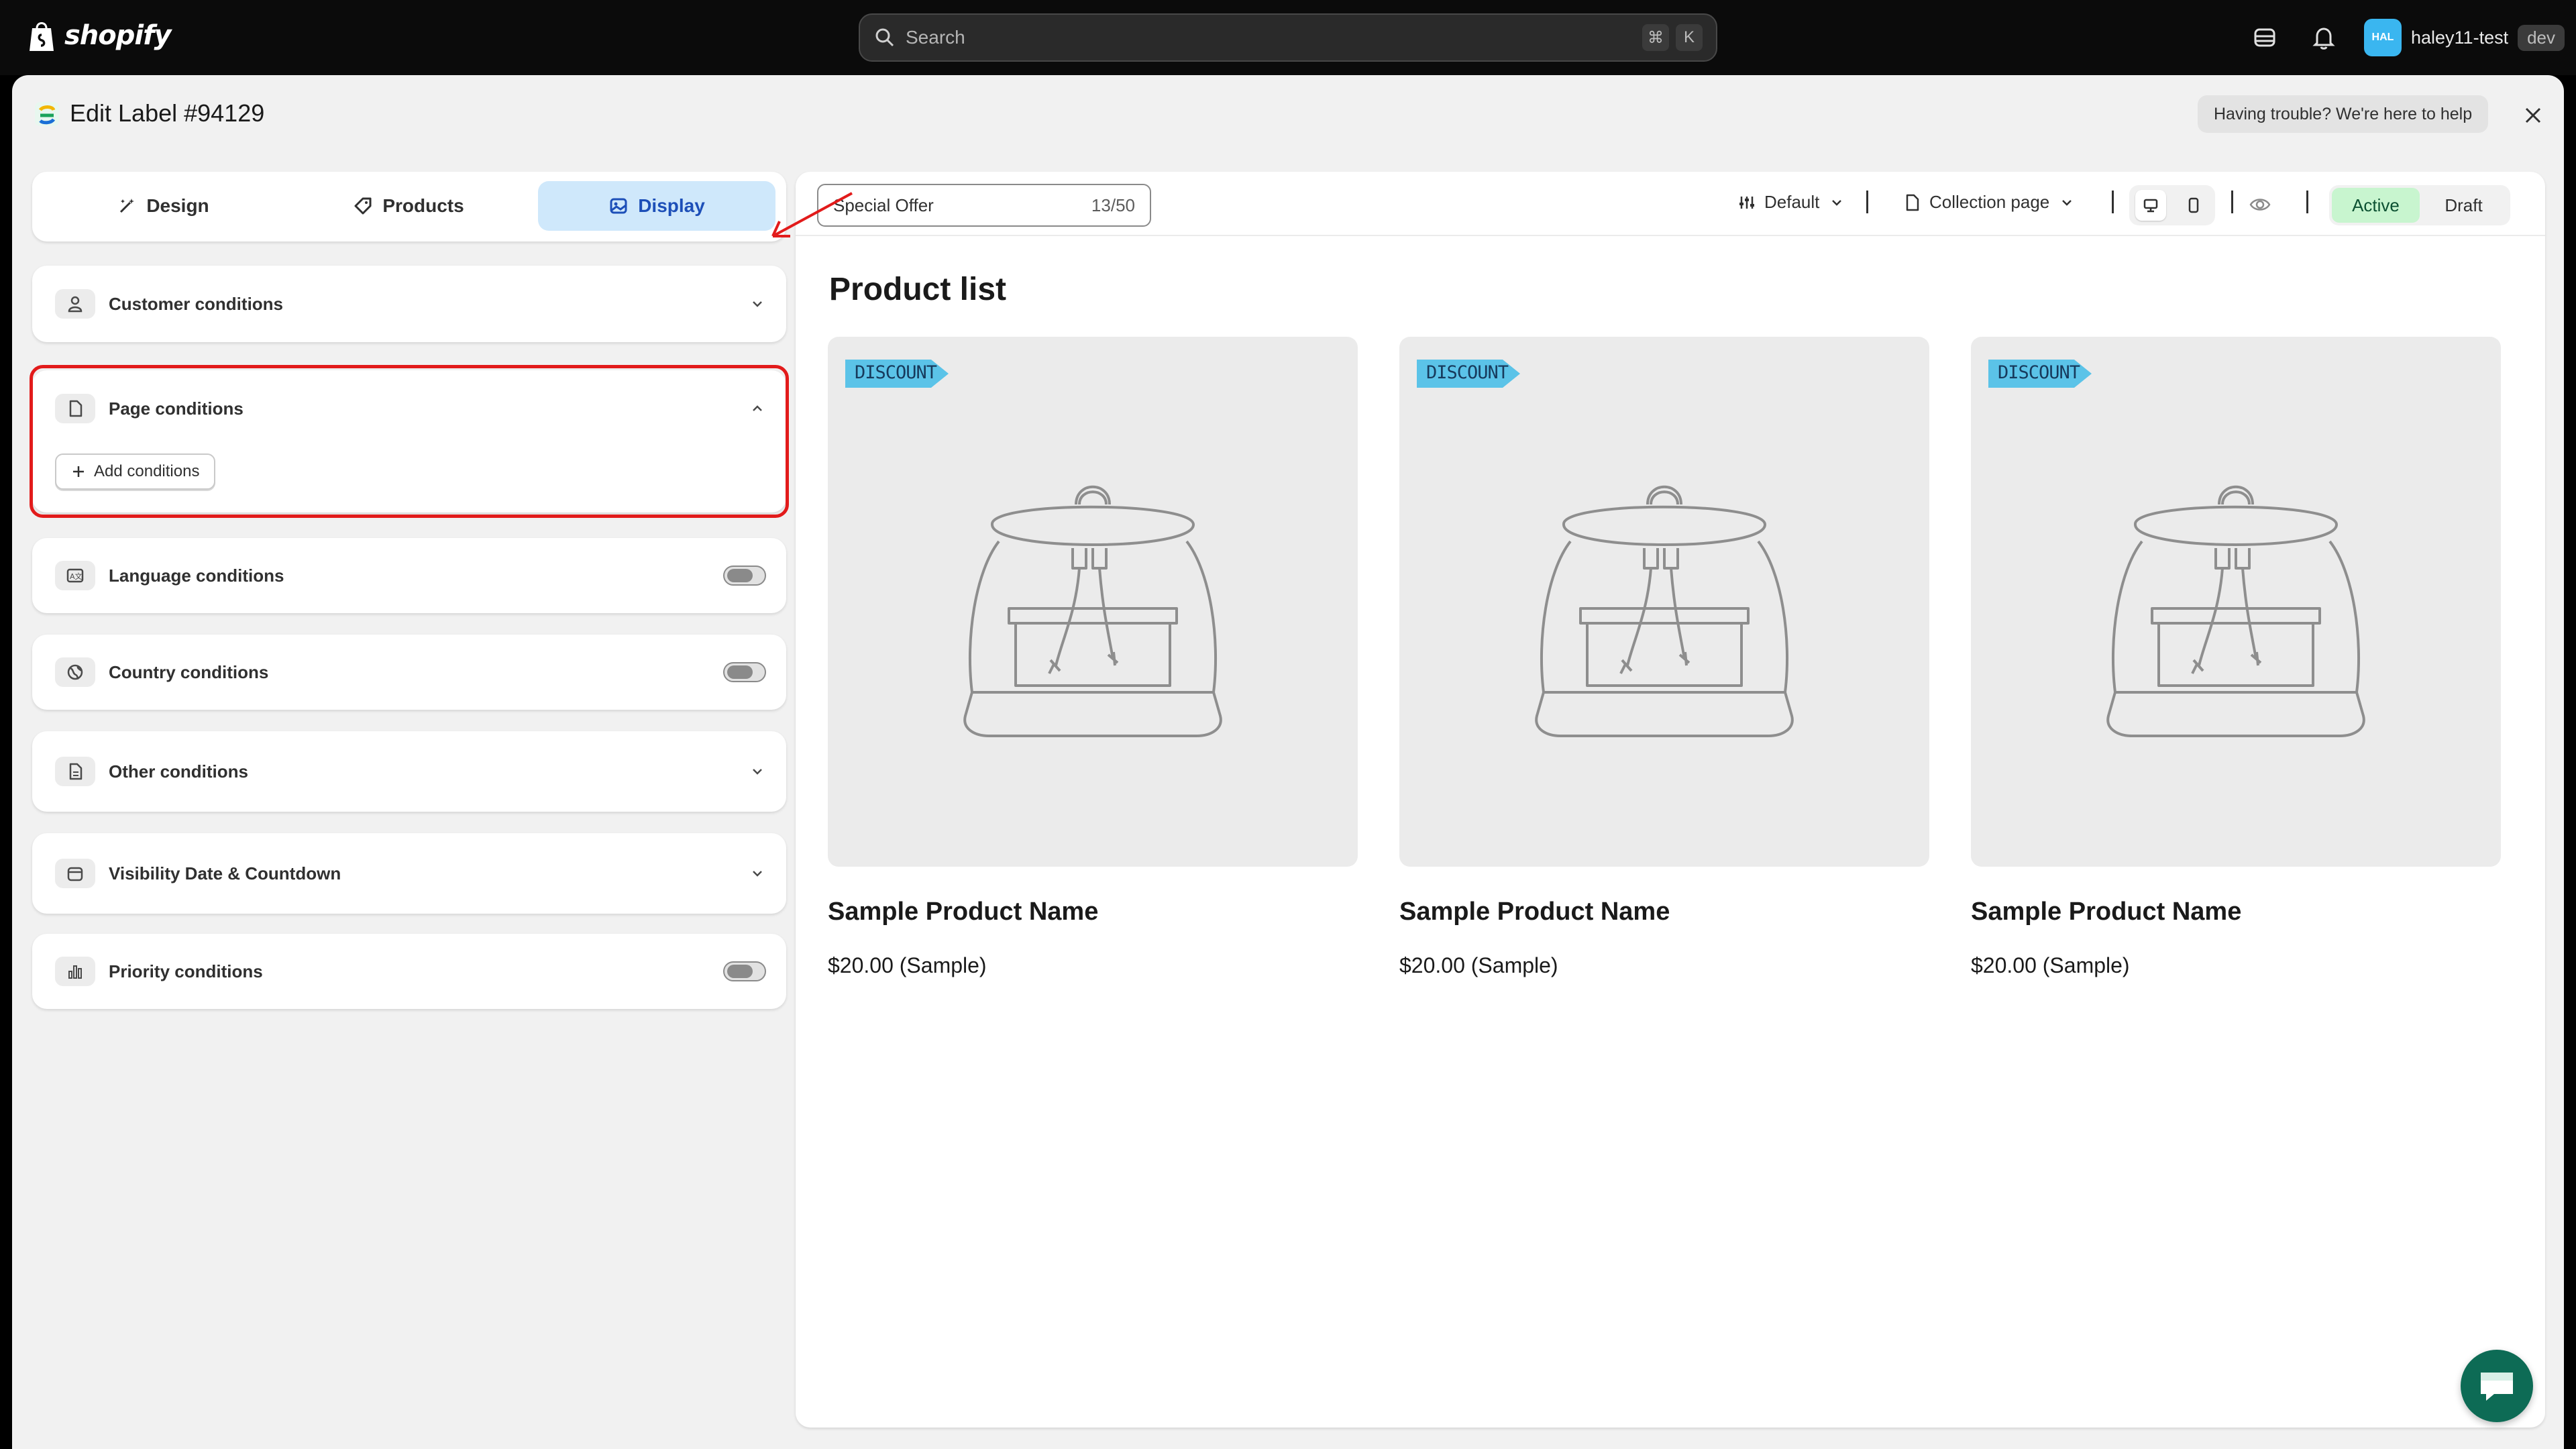 The height and width of the screenshot is (1449, 2576). Describe the element at coordinates (744, 672) in the screenshot. I see `country-conditions-toggle` at that location.